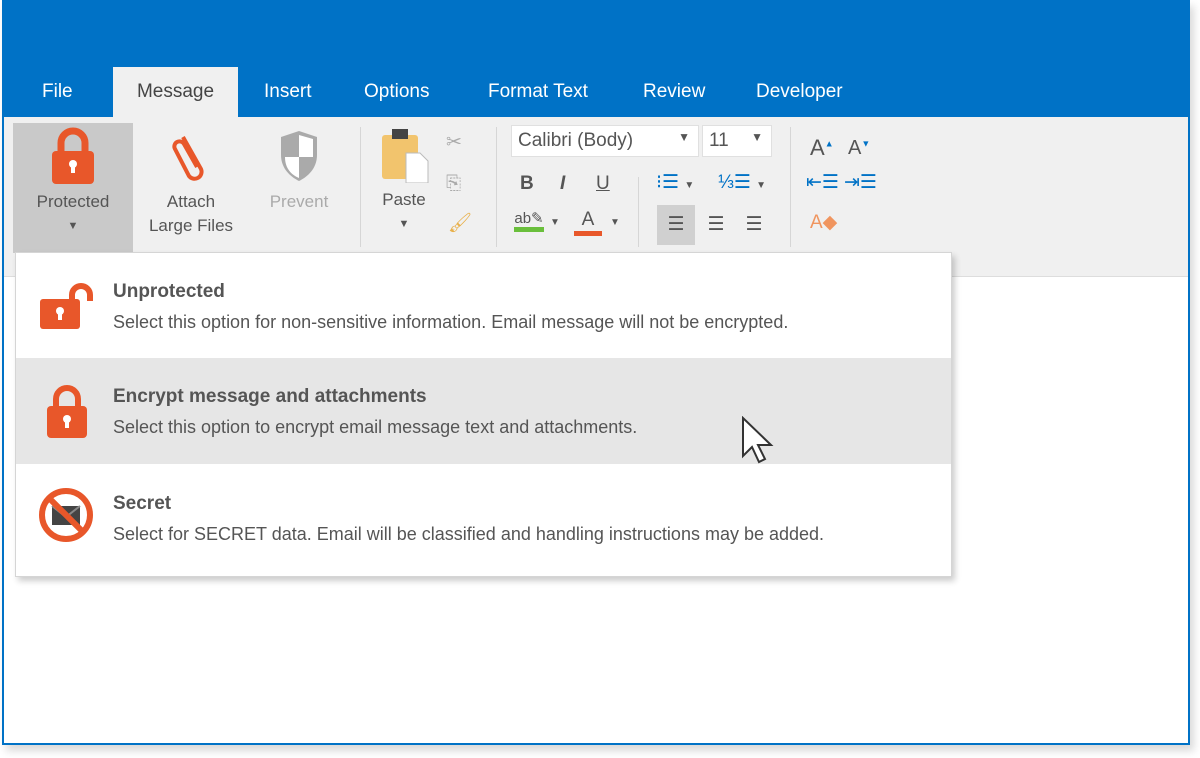 The width and height of the screenshot is (1200, 758). Describe the element at coordinates (299, 201) in the screenshot. I see `prevent-label: Prevent` at that location.